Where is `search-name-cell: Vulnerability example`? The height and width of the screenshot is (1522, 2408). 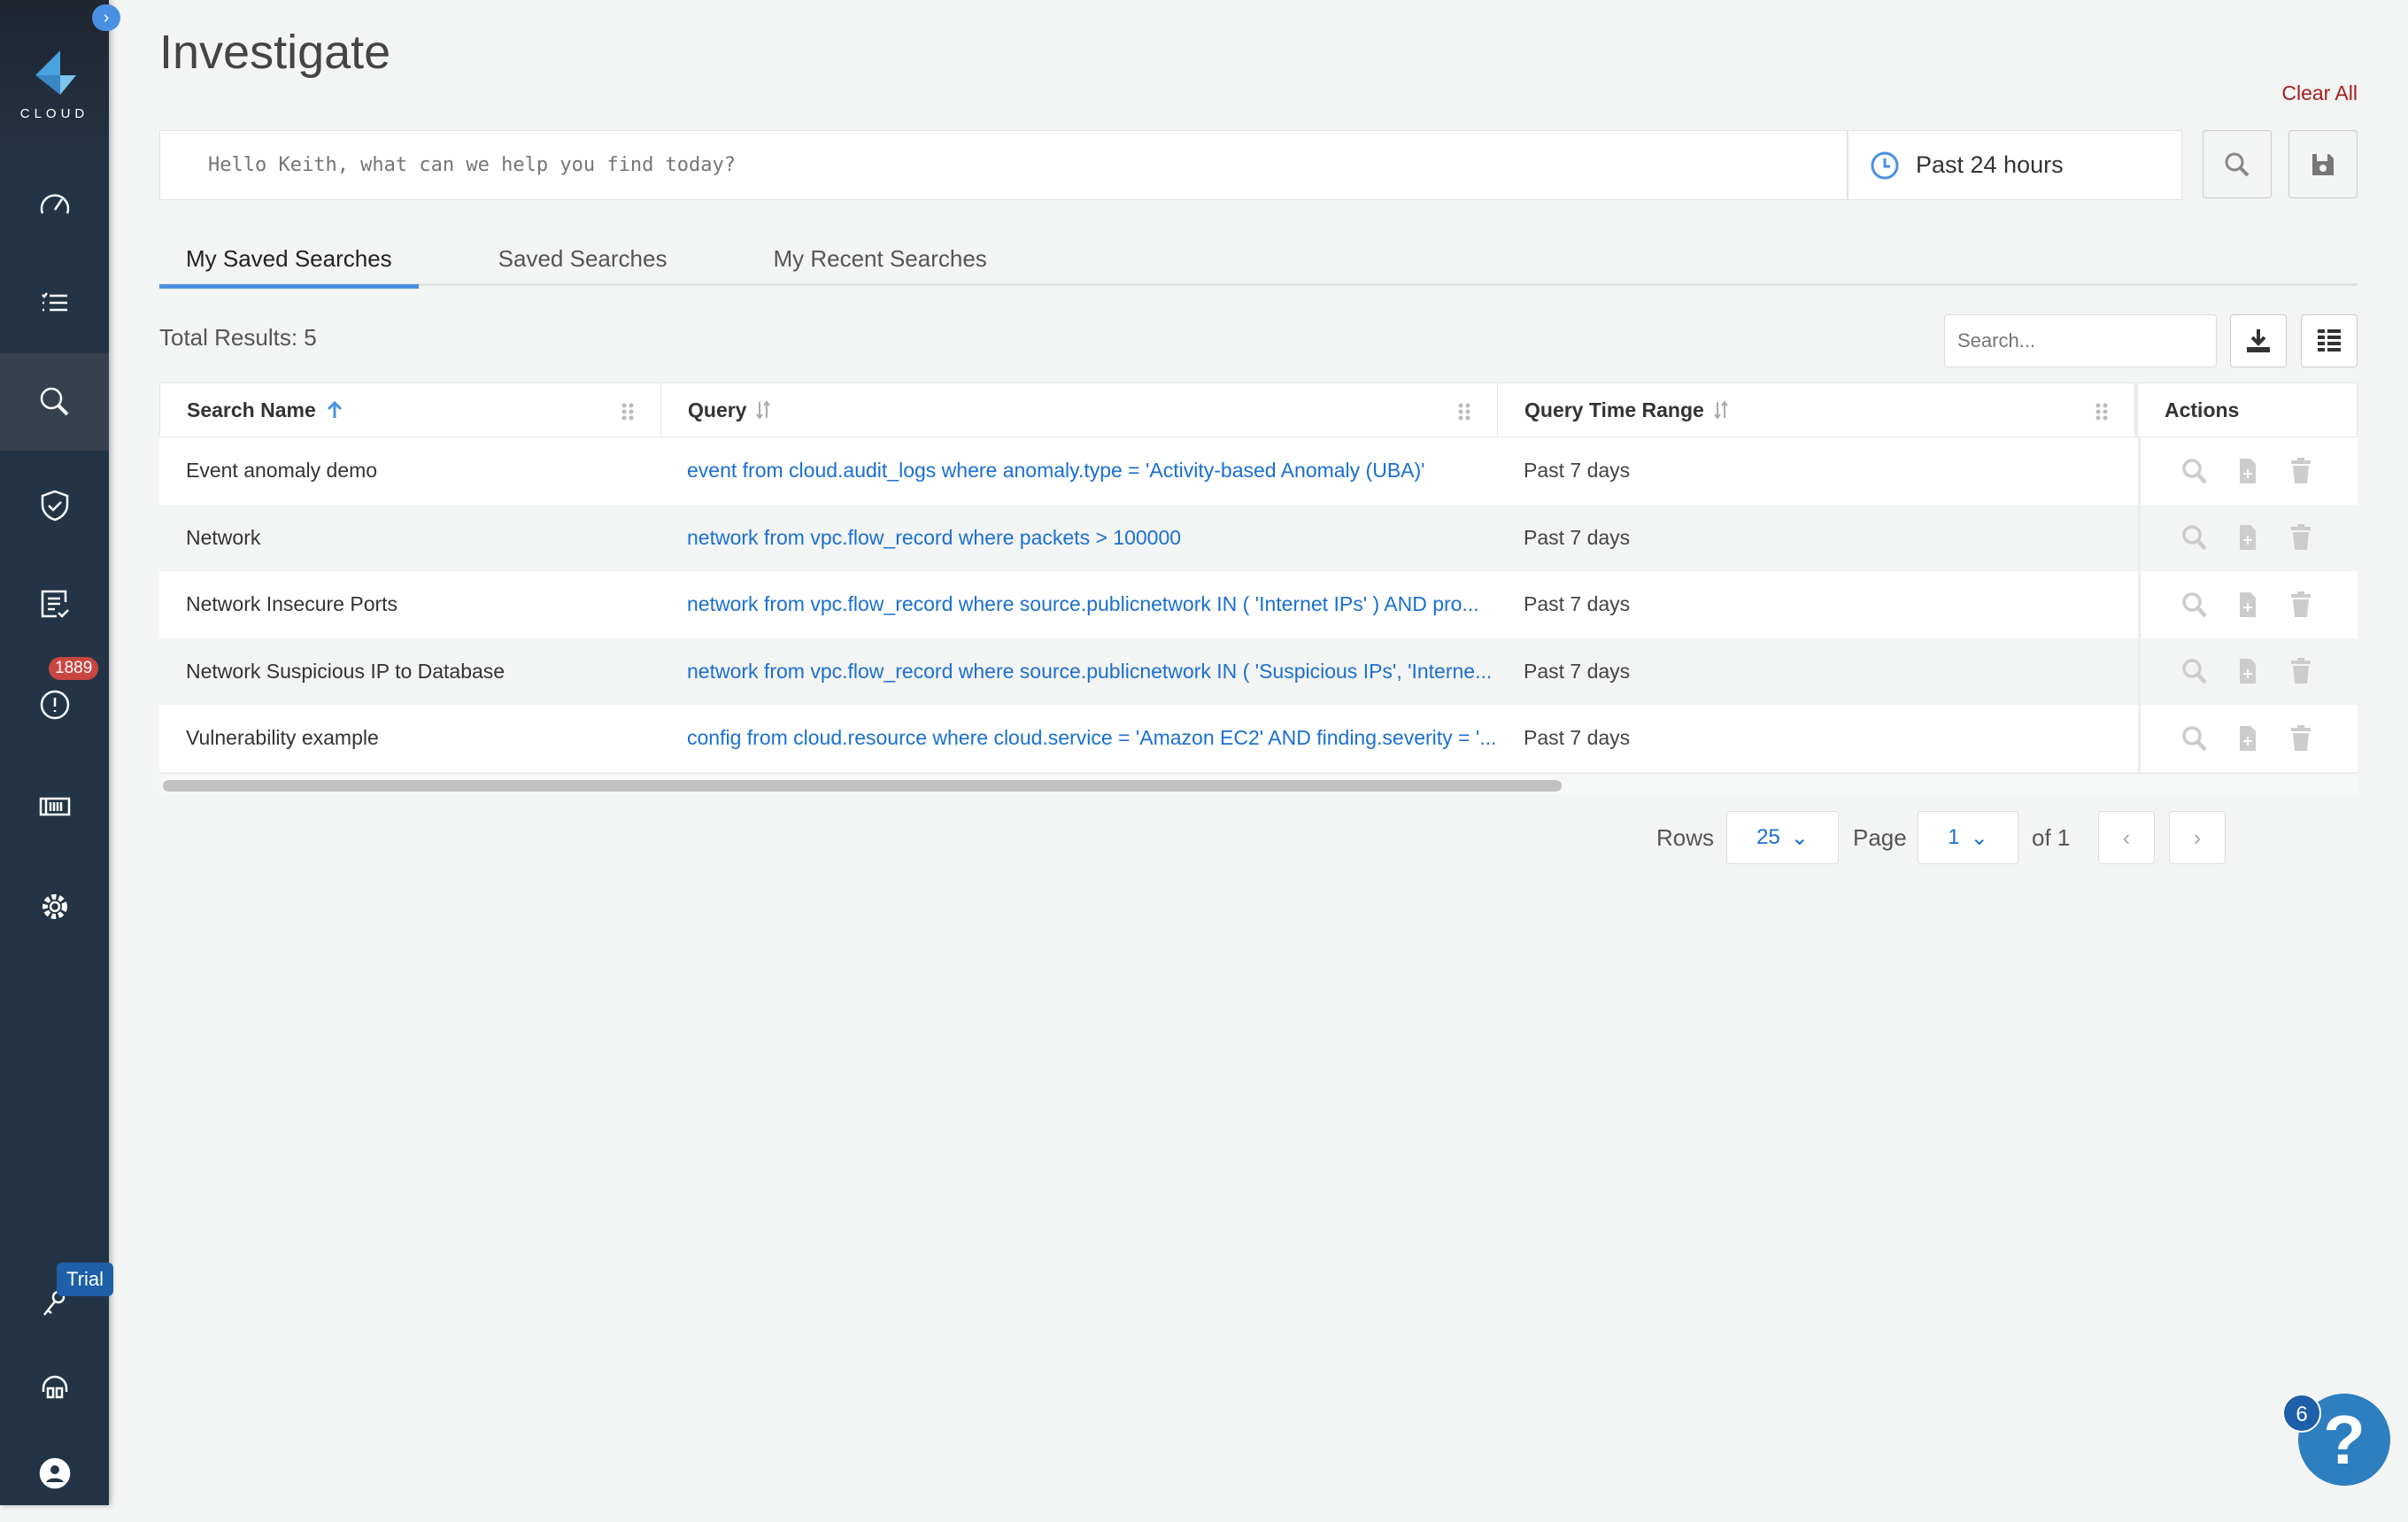
search-name-cell: Vulnerability example is located at coordinates (282, 738).